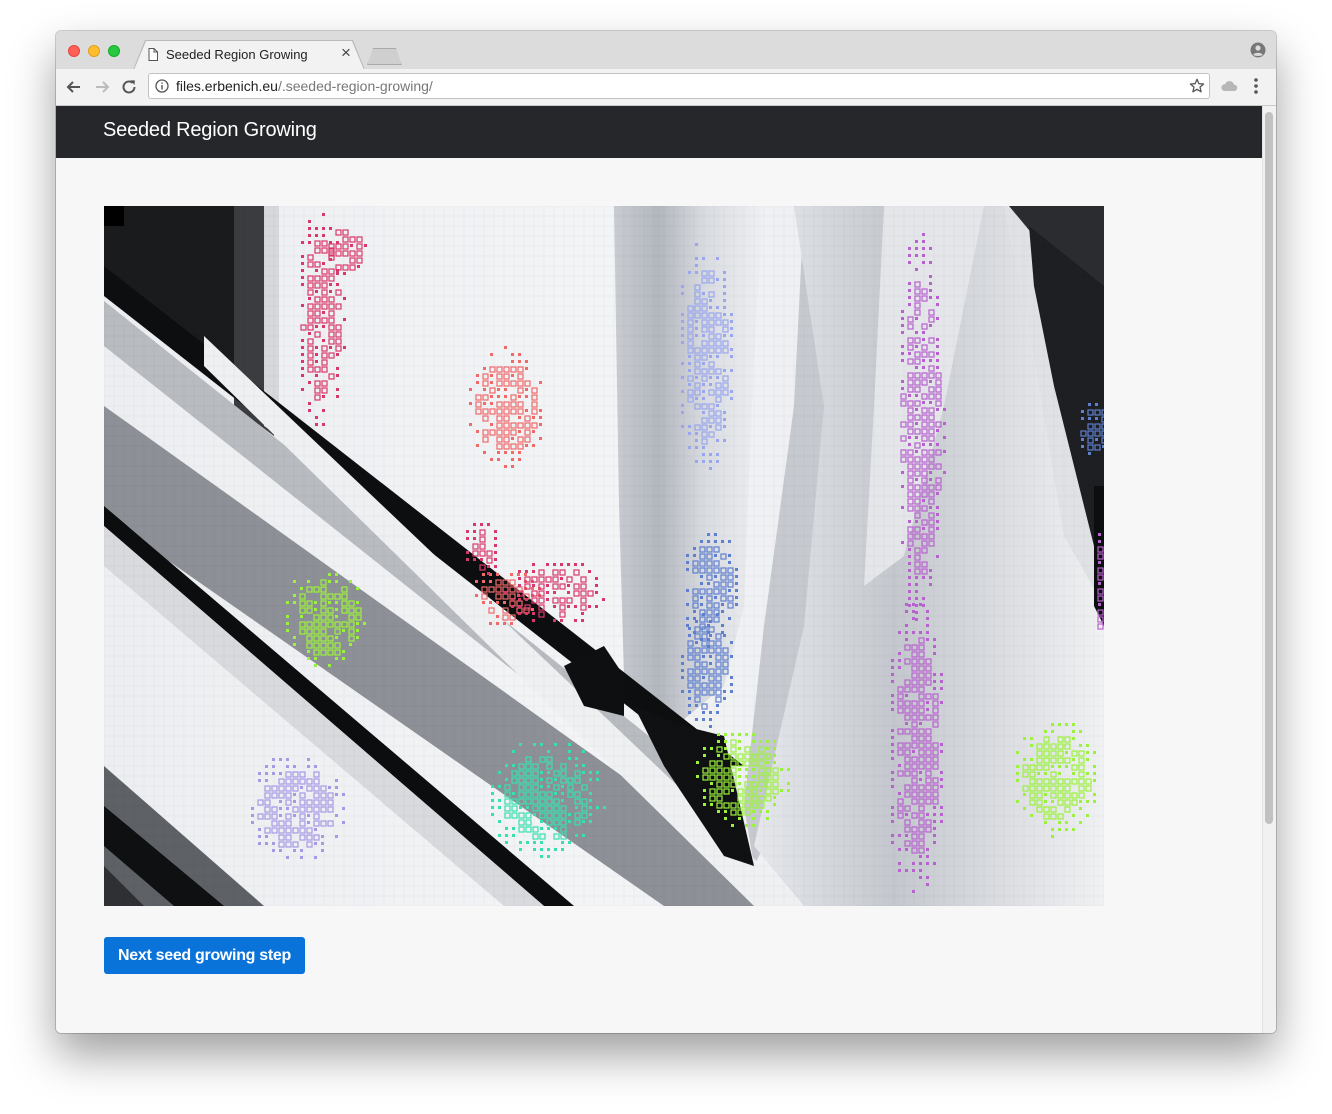 The height and width of the screenshot is (1114, 1332). What do you see at coordinates (210, 130) in the screenshot?
I see `navbar-brand: Seeded Region Growing` at bounding box center [210, 130].